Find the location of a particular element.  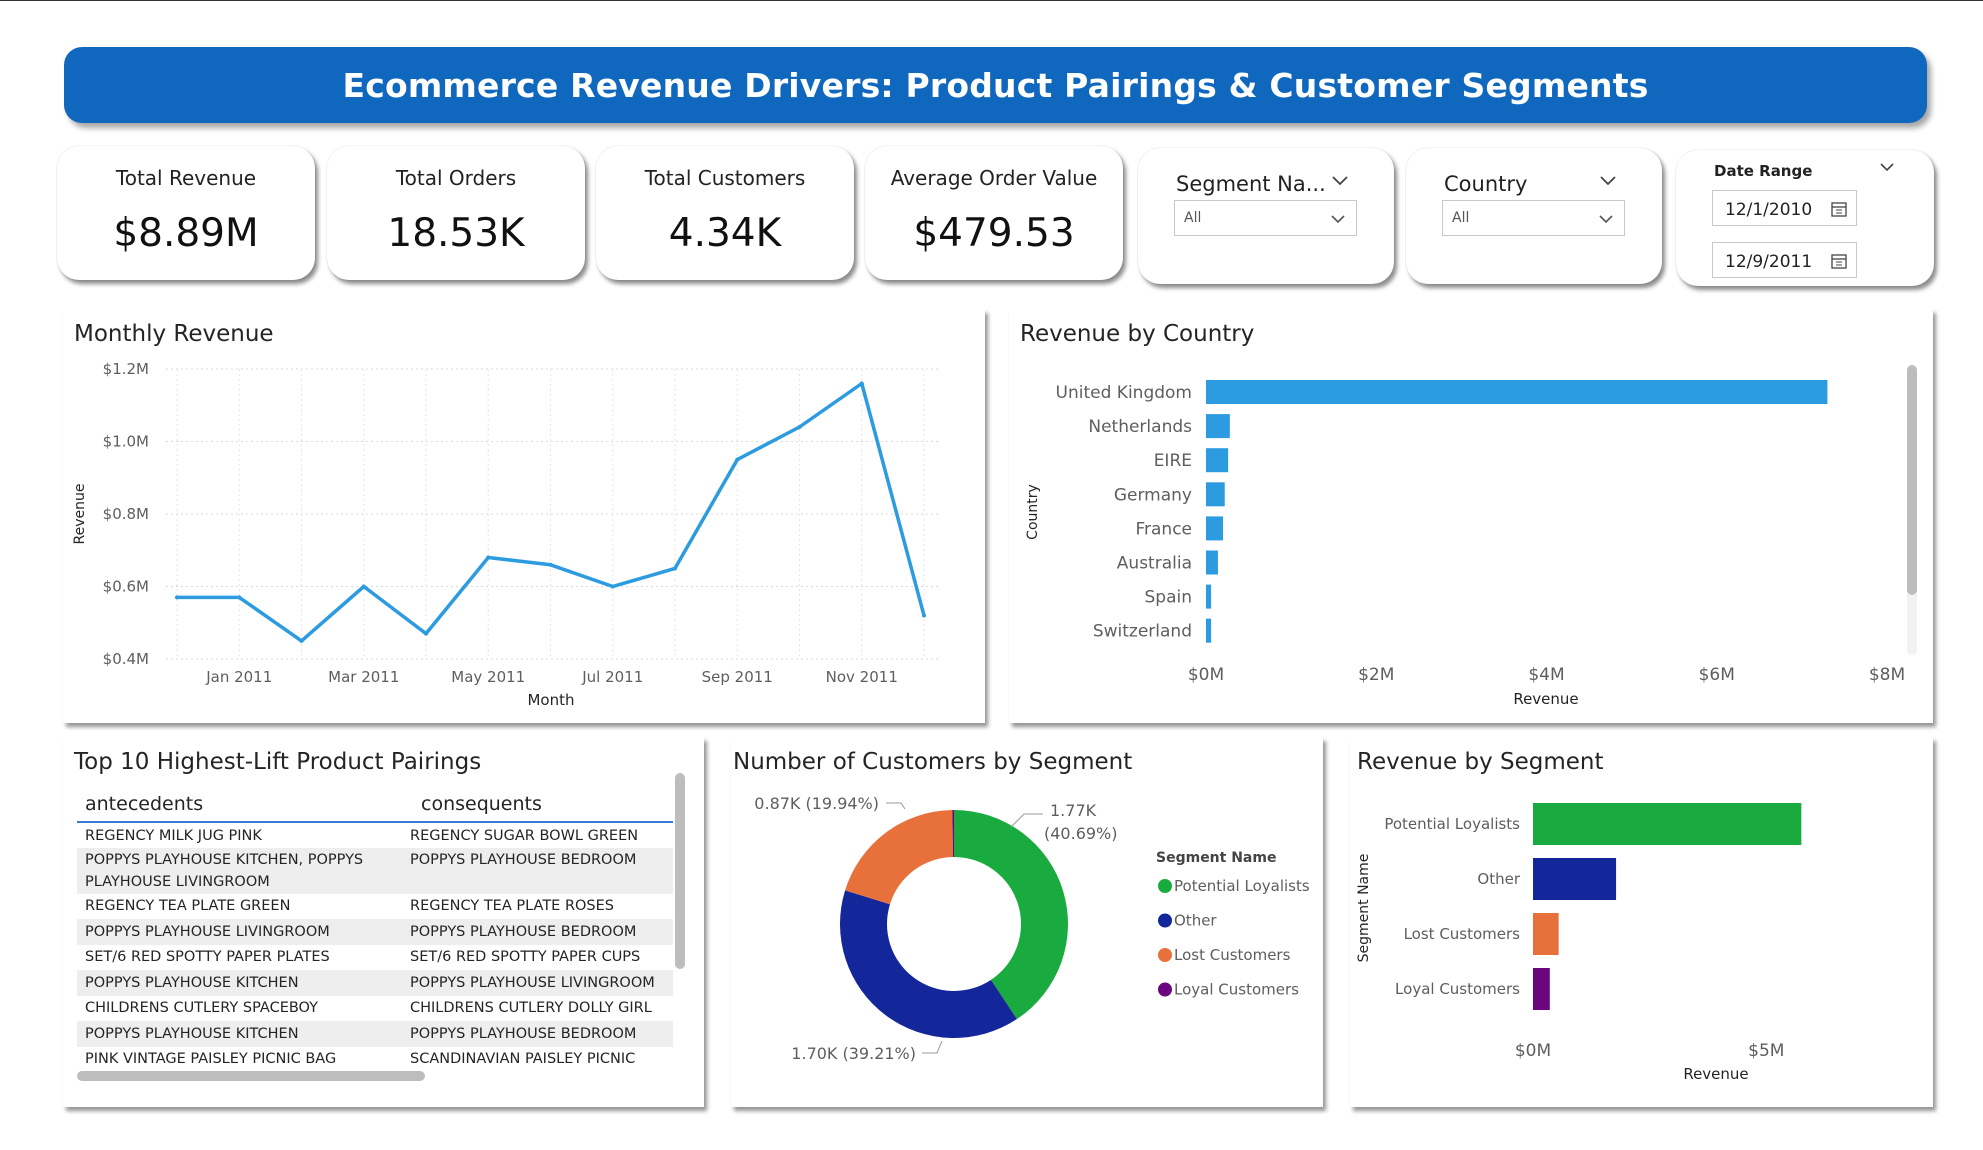

cell-consequent: CHILDRENS CUTLERY DOLLY GIRL is located at coordinates (531, 1008).